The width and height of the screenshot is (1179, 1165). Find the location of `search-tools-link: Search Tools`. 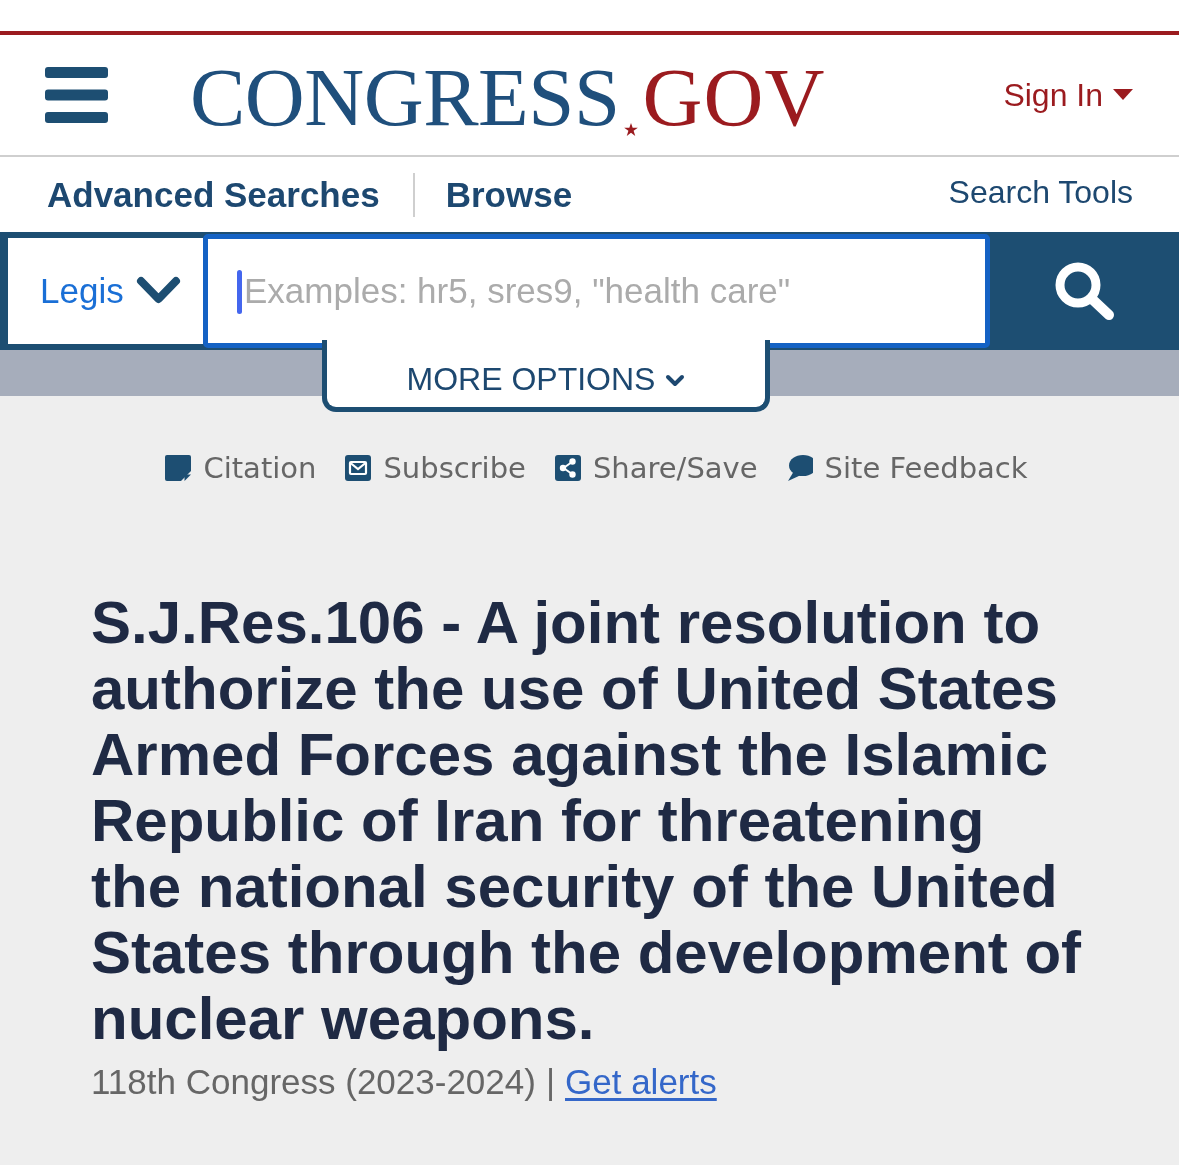

search-tools-link: Search Tools is located at coordinates (1040, 192).